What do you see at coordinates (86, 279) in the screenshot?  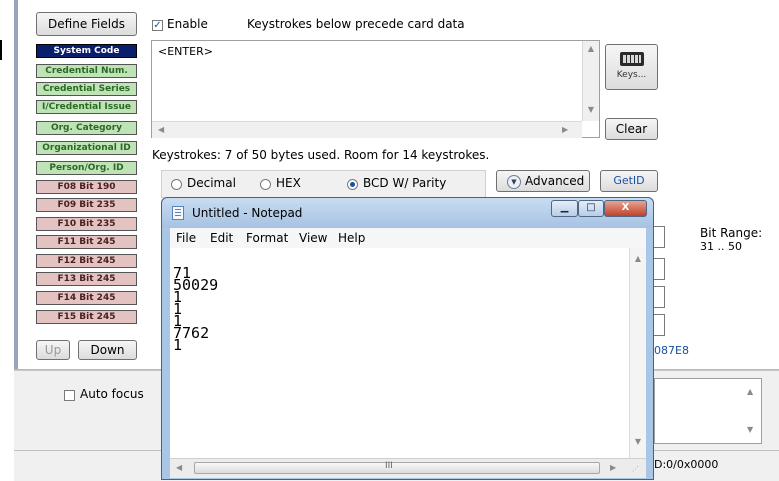 I see `field-button: F13 Bit 245` at bounding box center [86, 279].